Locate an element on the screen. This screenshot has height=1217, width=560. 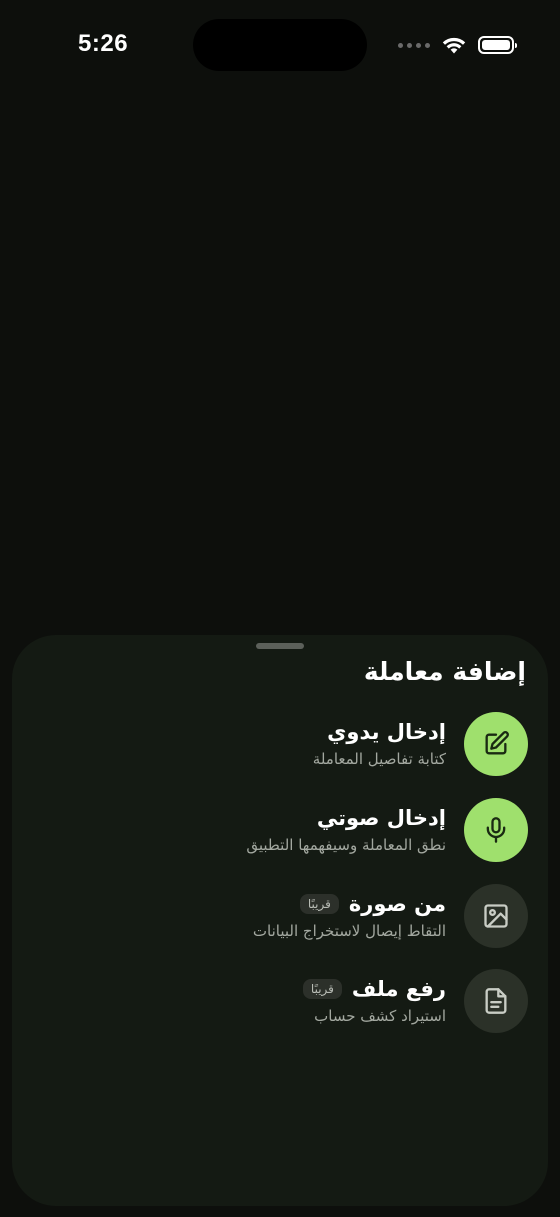
image-entry-icon-circle is located at coordinates (496, 916).